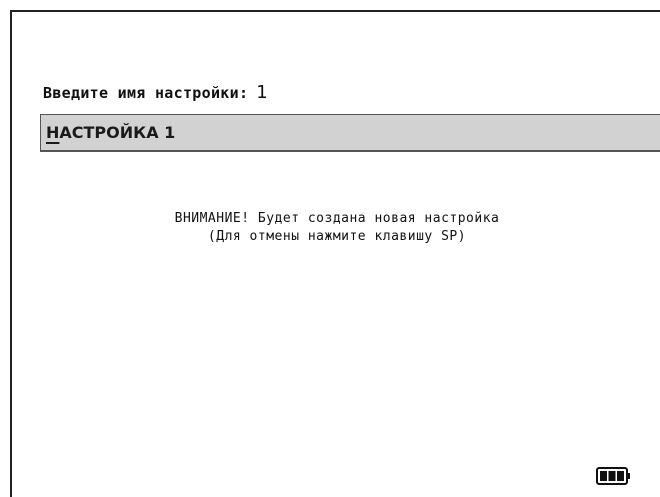 This screenshot has height=497, width=660. What do you see at coordinates (350, 133) in the screenshot?
I see `setting-name-input: НАСТРОЙКА 1` at bounding box center [350, 133].